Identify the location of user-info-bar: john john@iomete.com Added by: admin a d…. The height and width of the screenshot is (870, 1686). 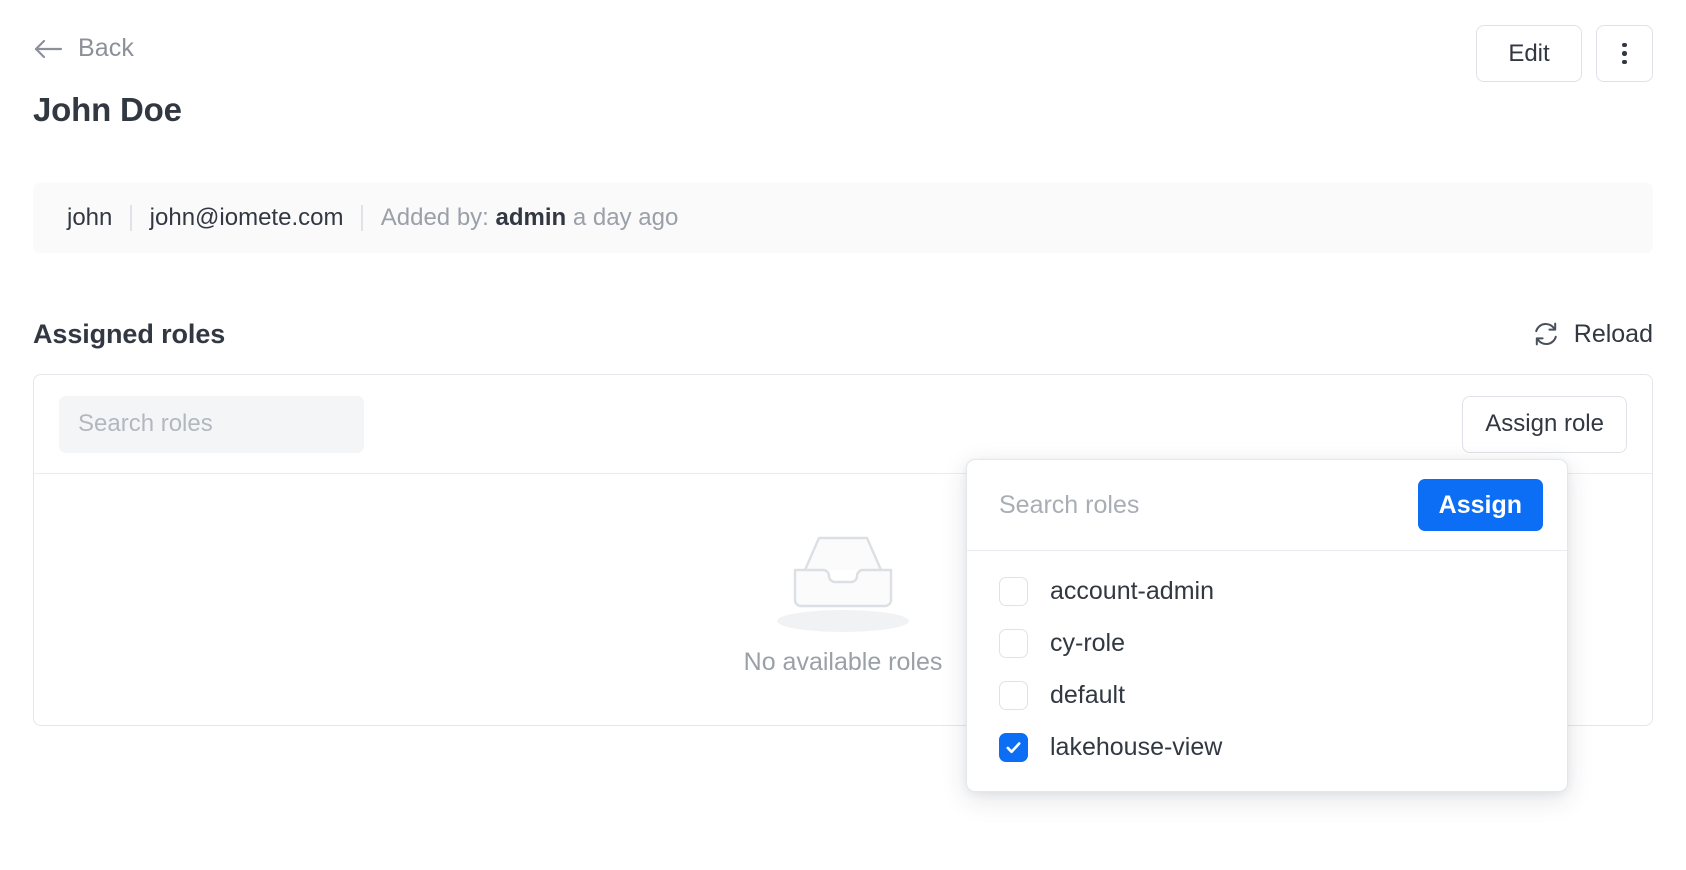
(843, 218).